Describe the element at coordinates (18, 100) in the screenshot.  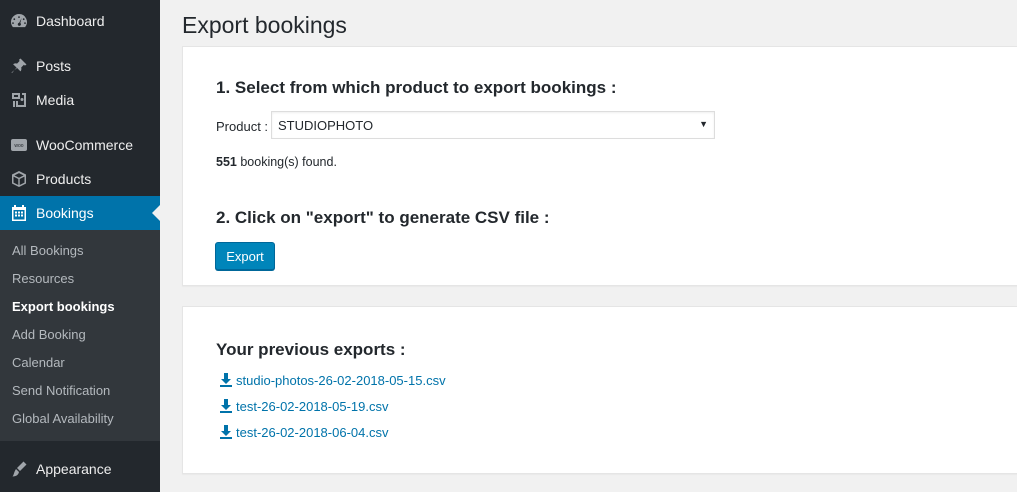
I see `media-icon` at that location.